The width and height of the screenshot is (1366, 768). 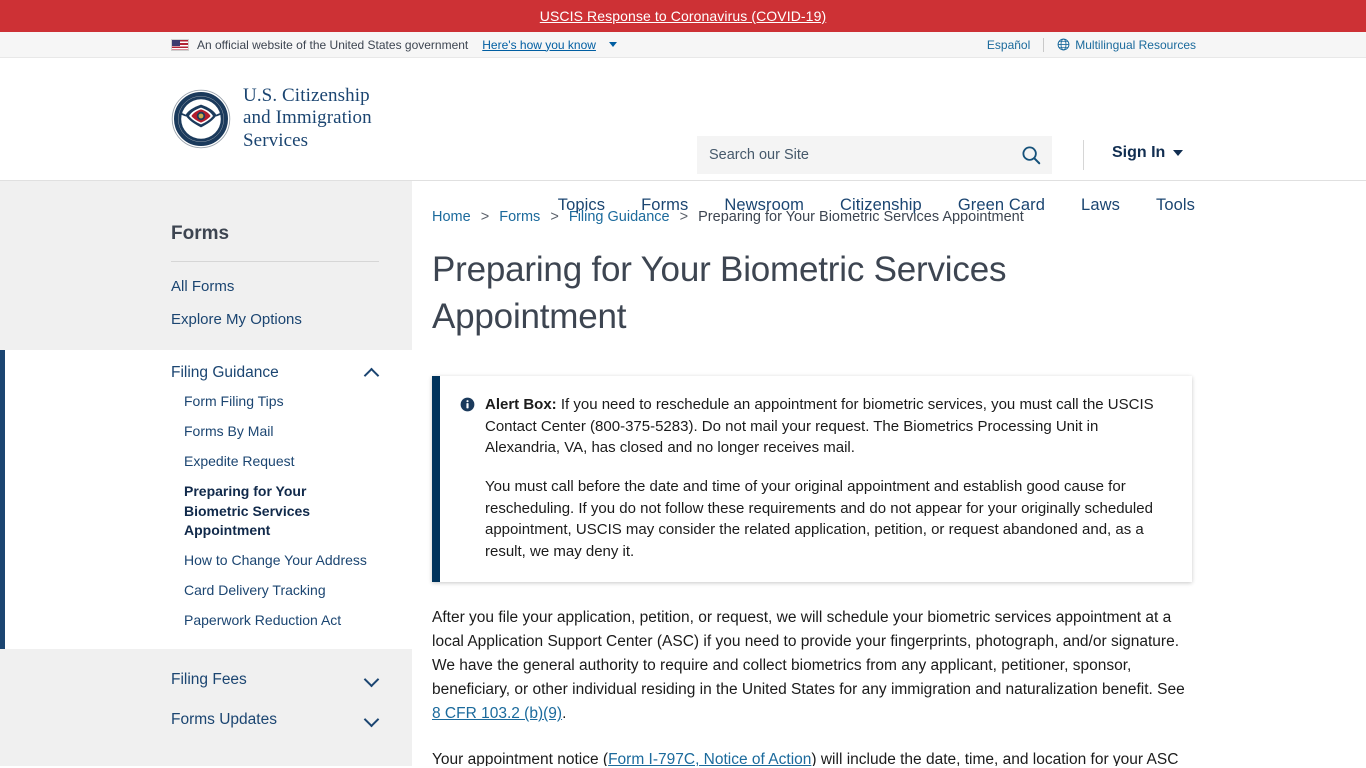 What do you see at coordinates (564, 714) in the screenshot?
I see `body-paragraph-1-tail: .` at bounding box center [564, 714].